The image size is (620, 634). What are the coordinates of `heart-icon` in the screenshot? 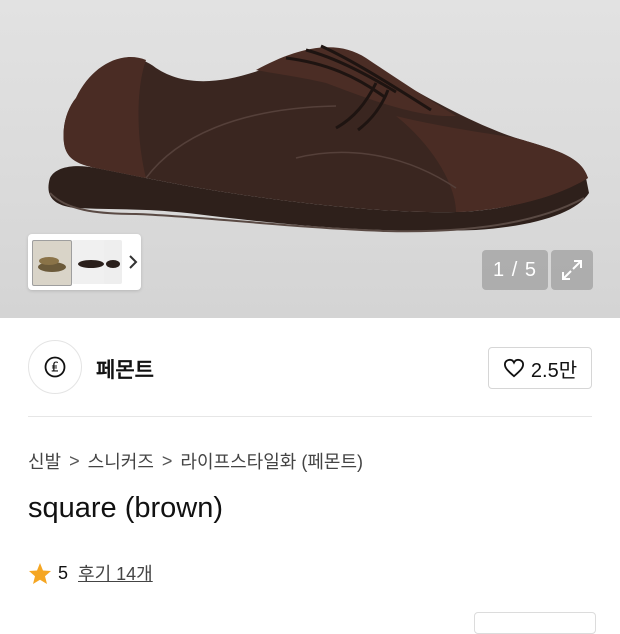 It's located at (513, 368).